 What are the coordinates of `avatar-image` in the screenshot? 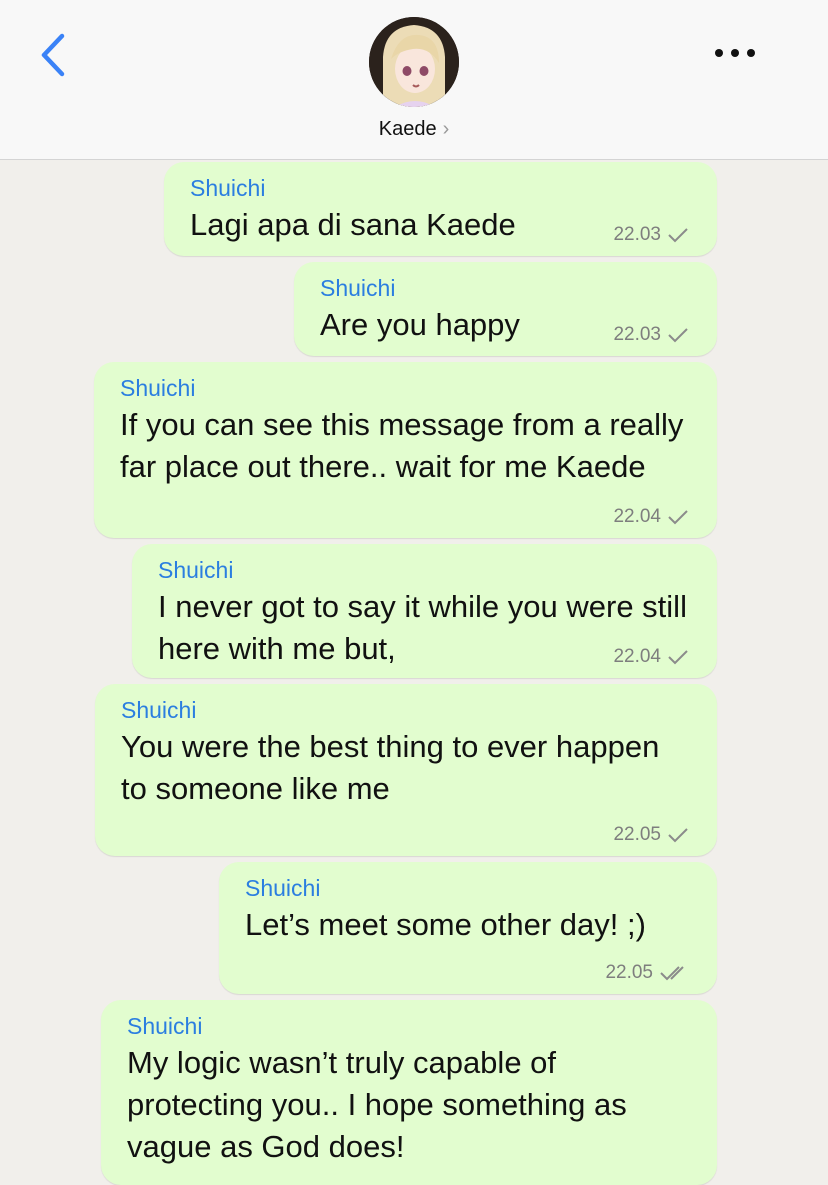 It's located at (414, 62).